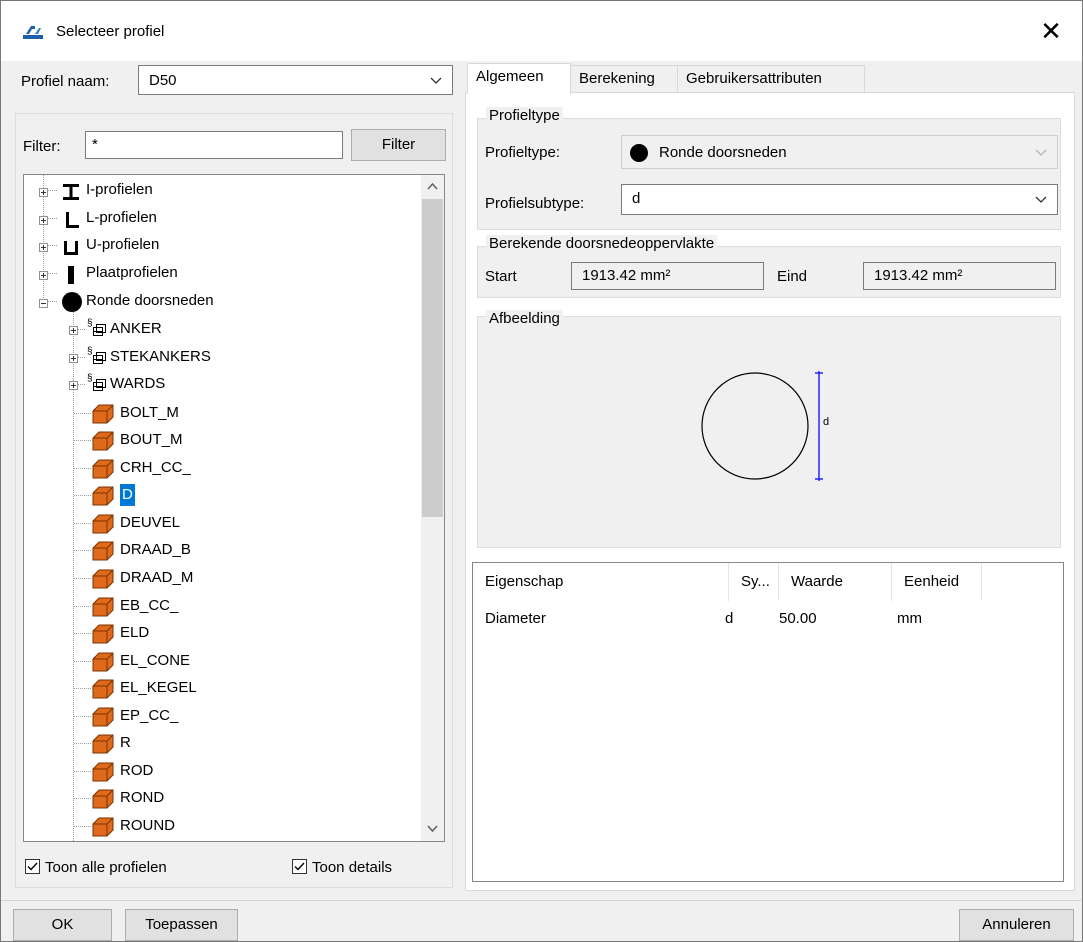  I want to click on profiletype-value: Ronde doorsneden, so click(723, 152).